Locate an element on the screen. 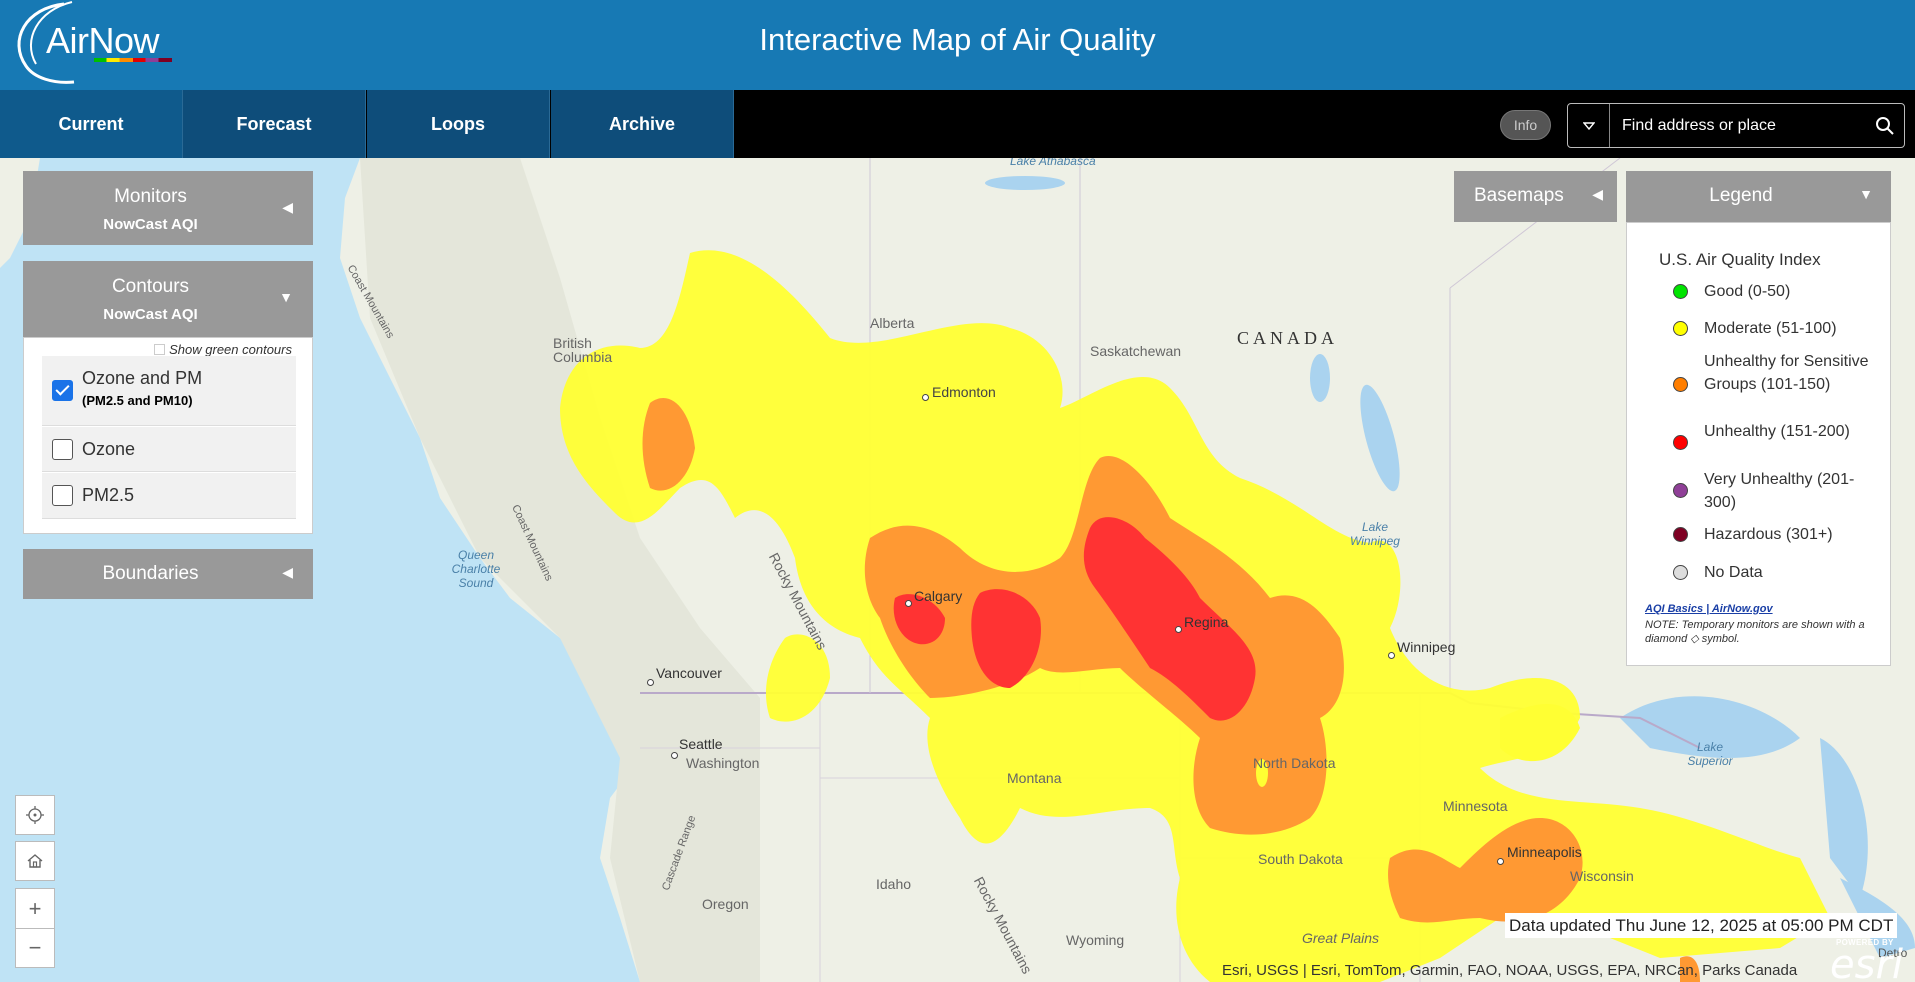  label-south-dakota: South Dakota is located at coordinates (1300, 859).